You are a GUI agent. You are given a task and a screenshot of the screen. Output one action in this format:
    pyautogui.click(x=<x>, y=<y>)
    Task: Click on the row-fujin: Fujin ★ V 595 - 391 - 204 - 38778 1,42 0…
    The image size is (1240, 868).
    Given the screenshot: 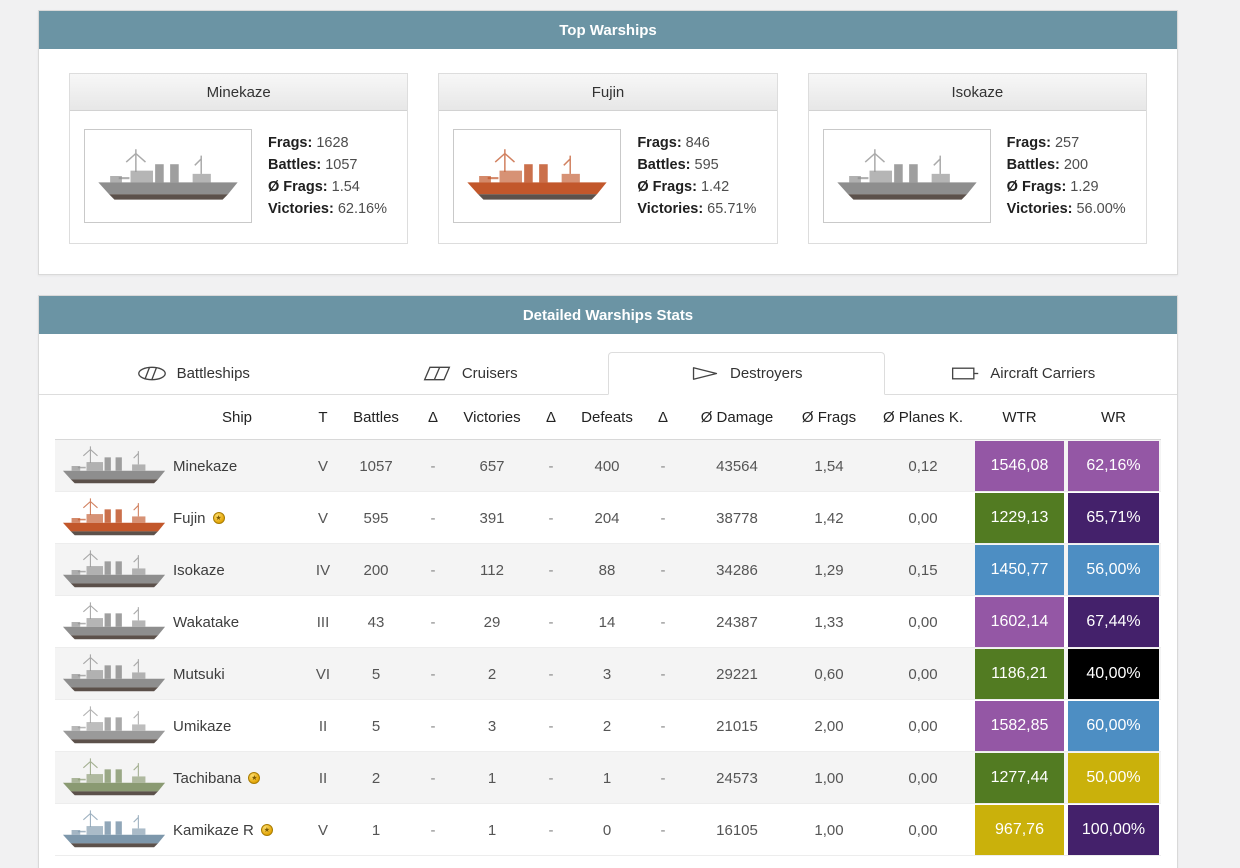 What is the action you would take?
    pyautogui.click(x=608, y=518)
    